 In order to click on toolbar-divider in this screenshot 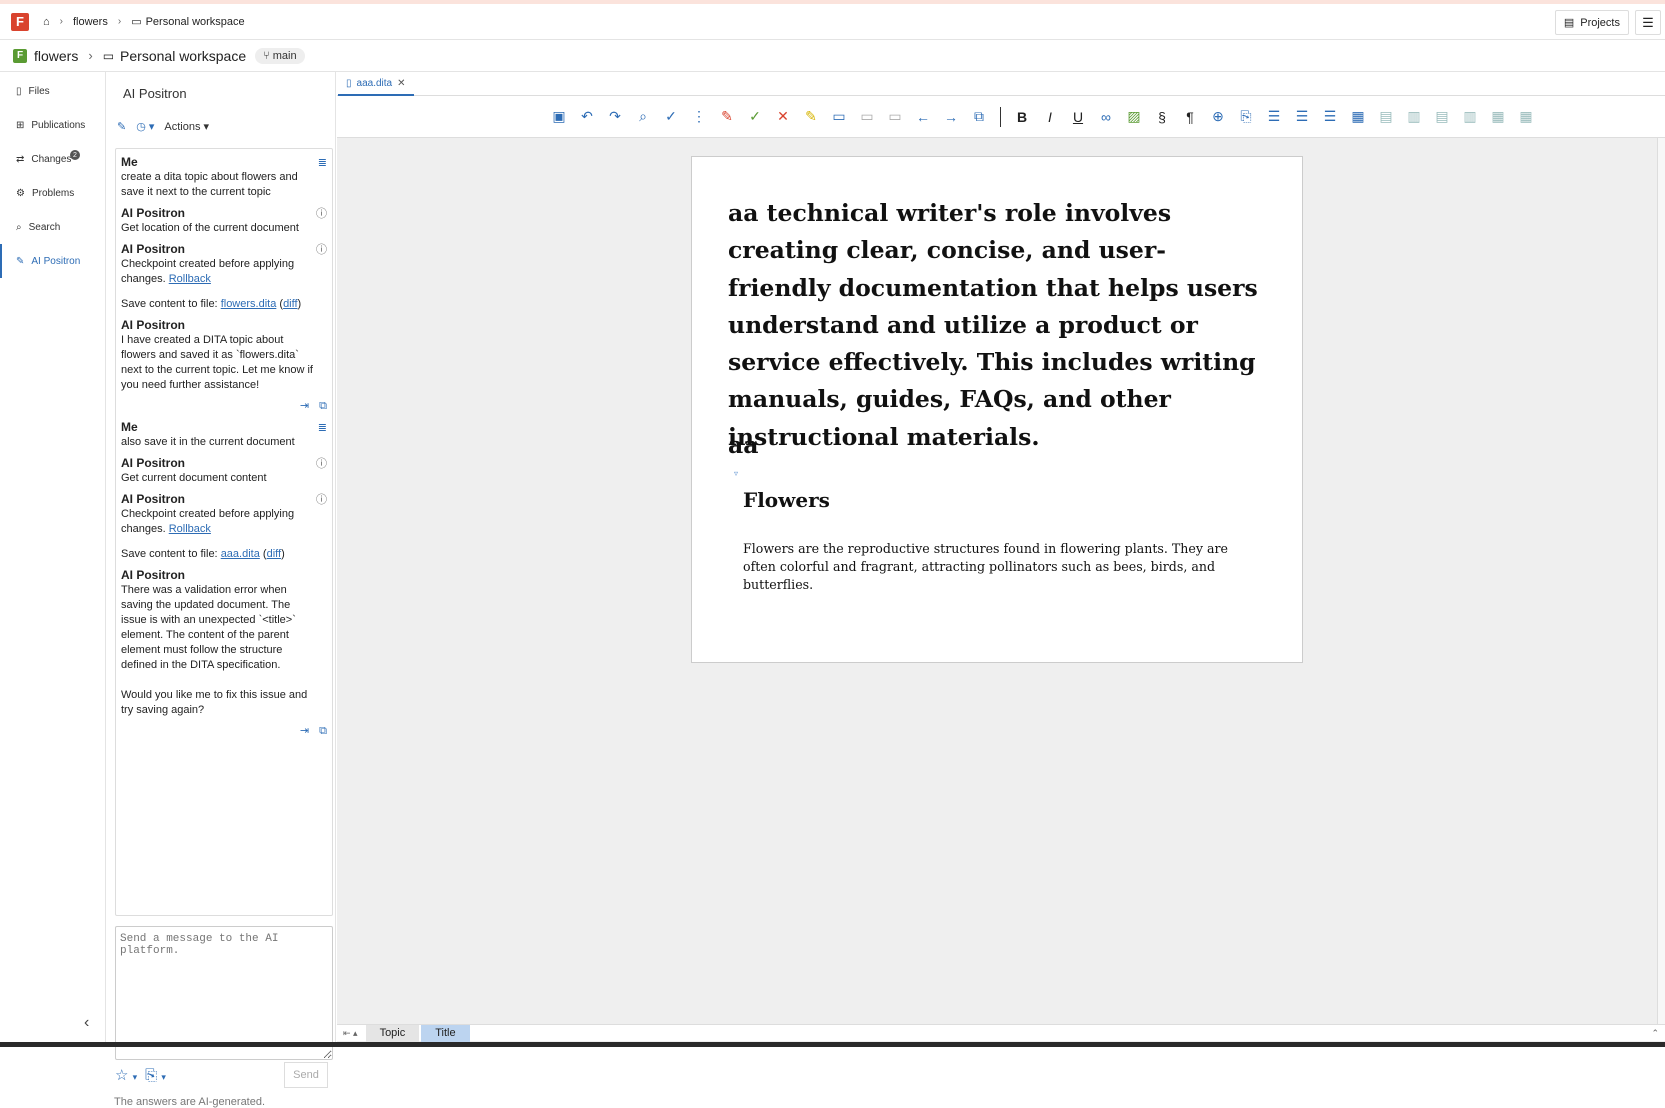, I will do `click(1000, 116)`.